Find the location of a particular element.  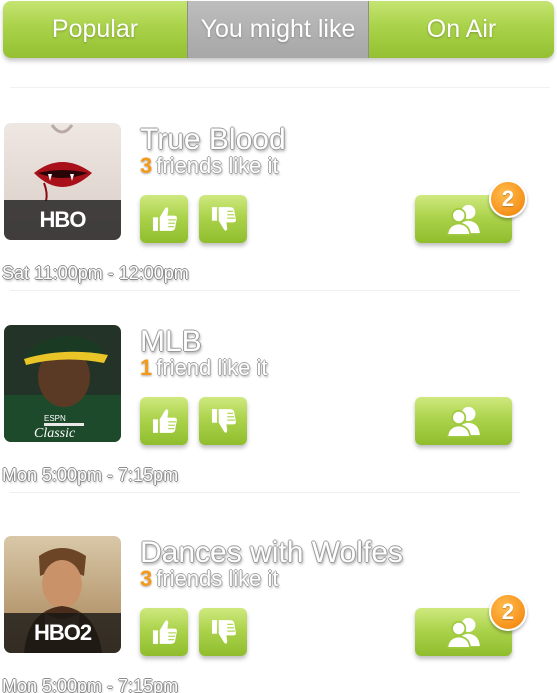

show-poster: HBO is located at coordinates (62, 181).